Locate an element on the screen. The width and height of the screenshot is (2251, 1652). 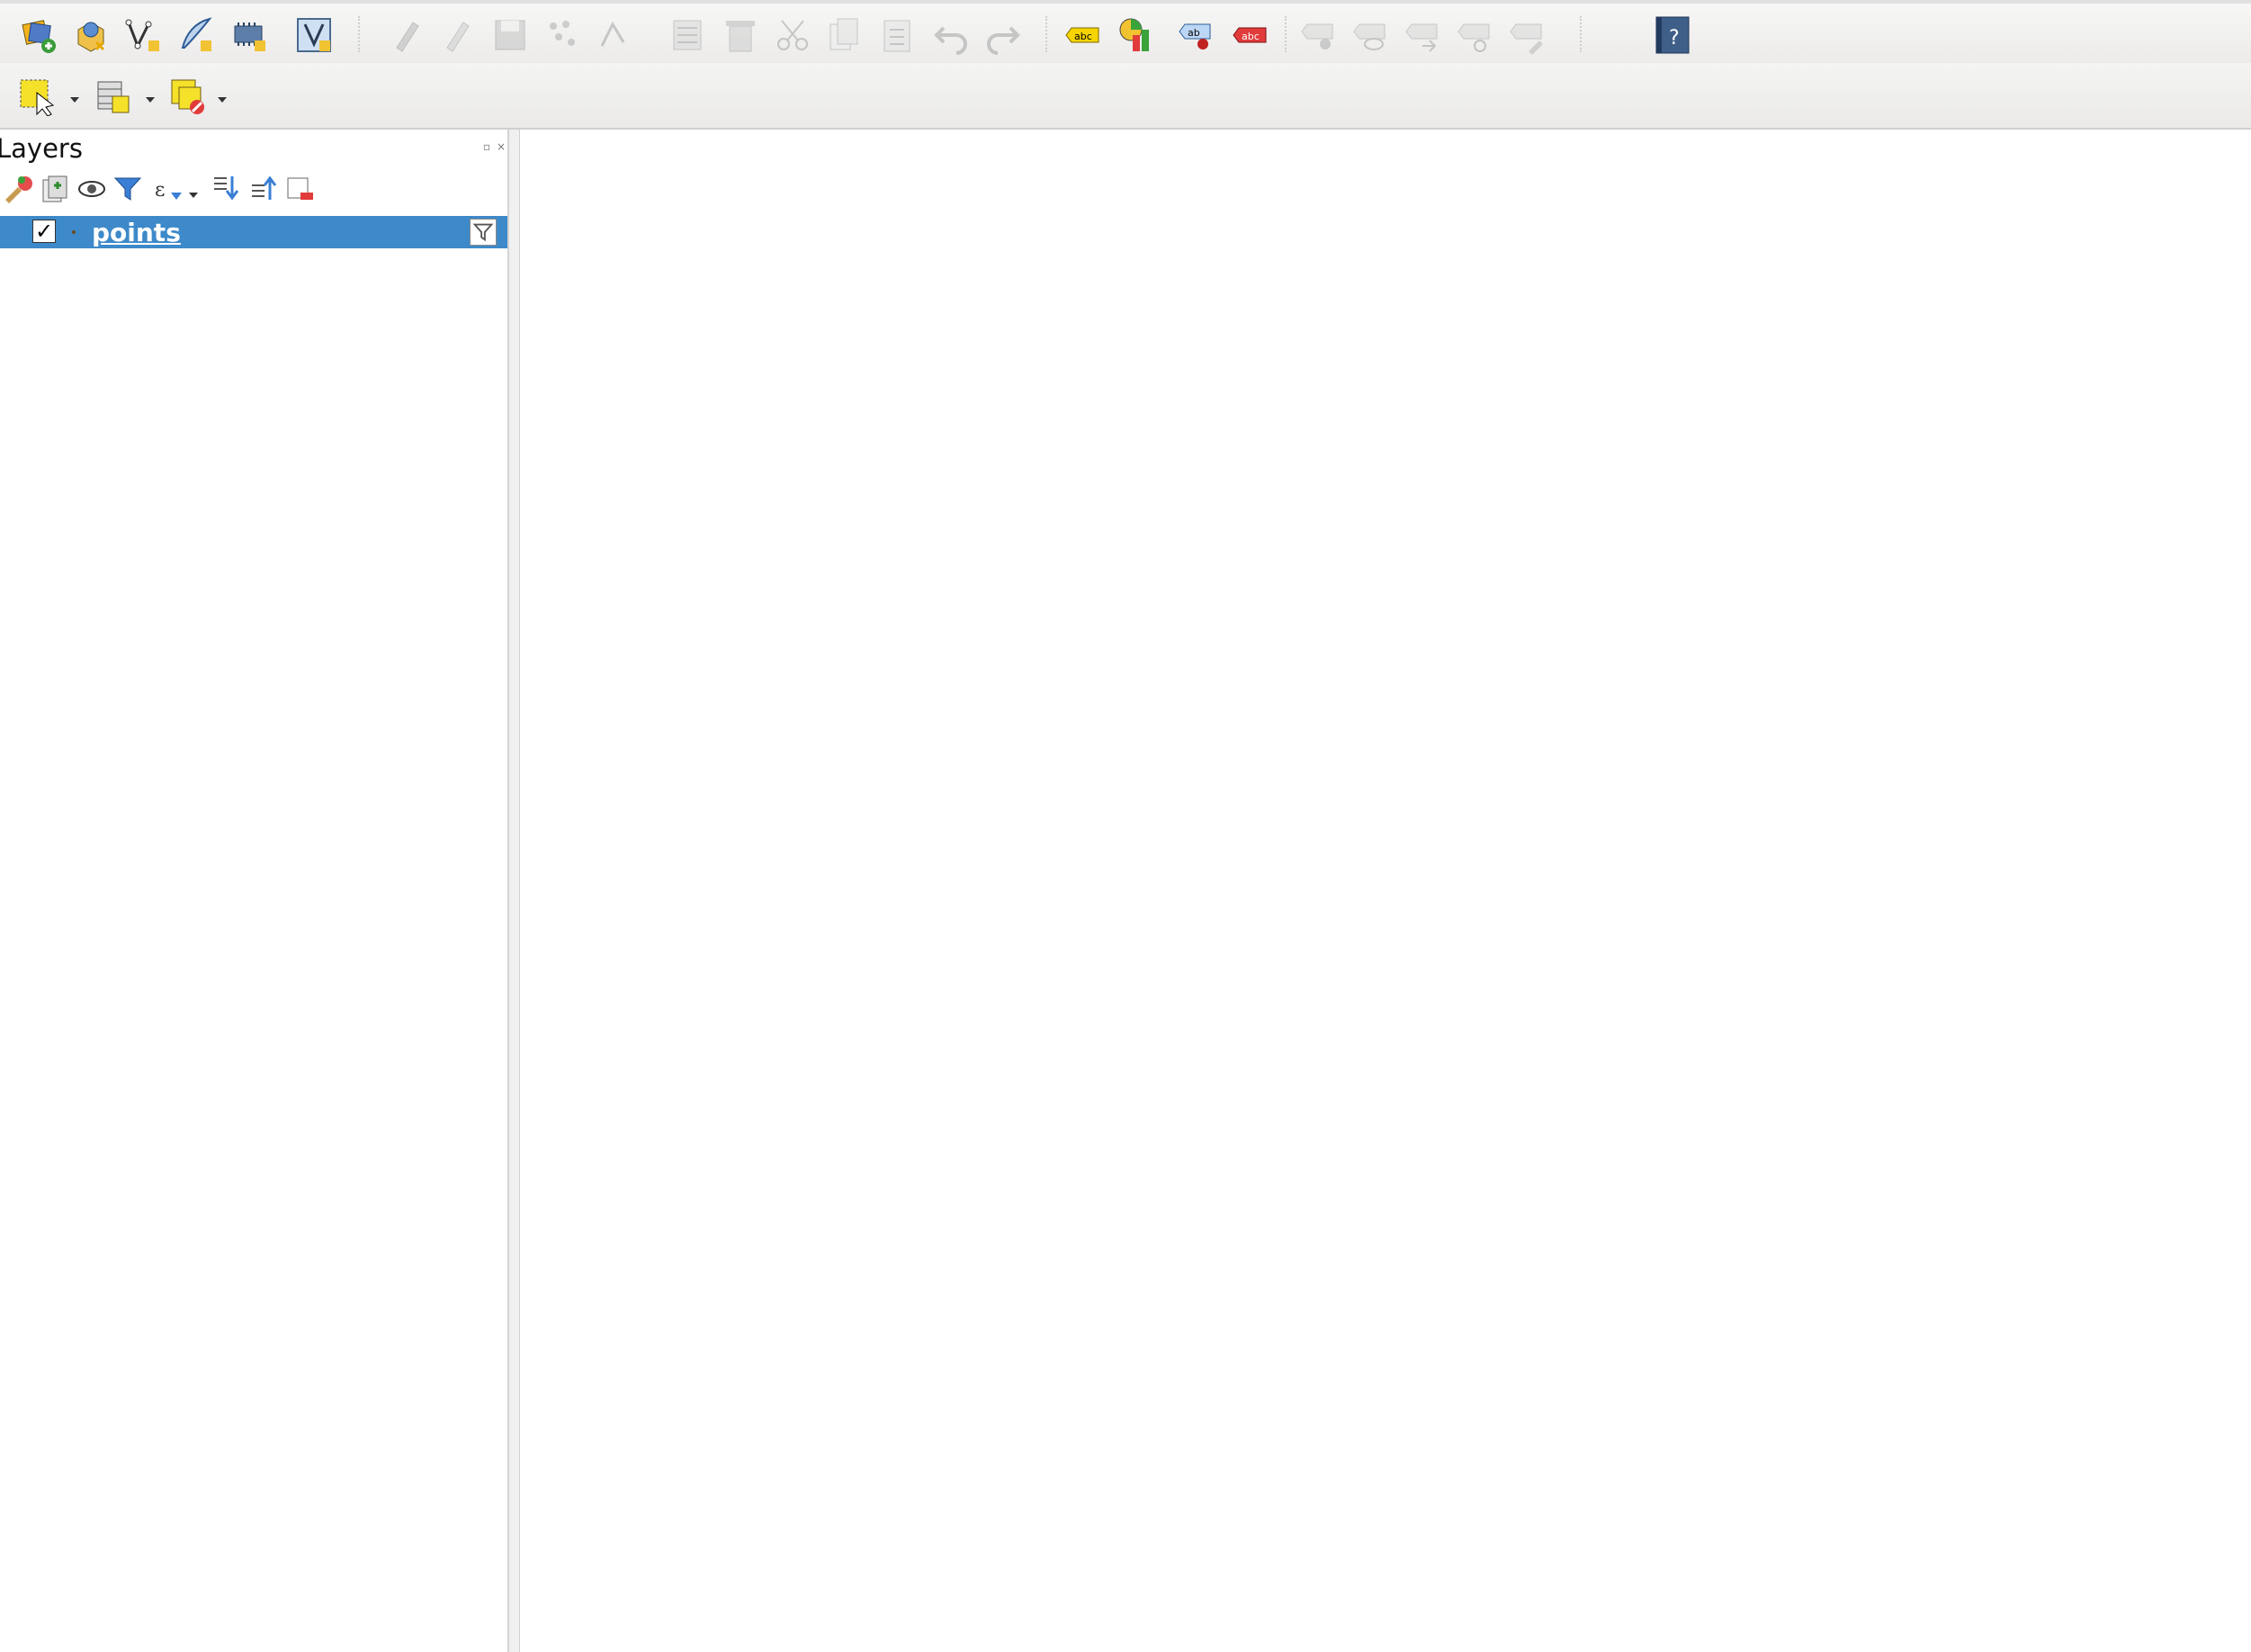
new-geopackage-layer-icon is located at coordinates (91, 35).